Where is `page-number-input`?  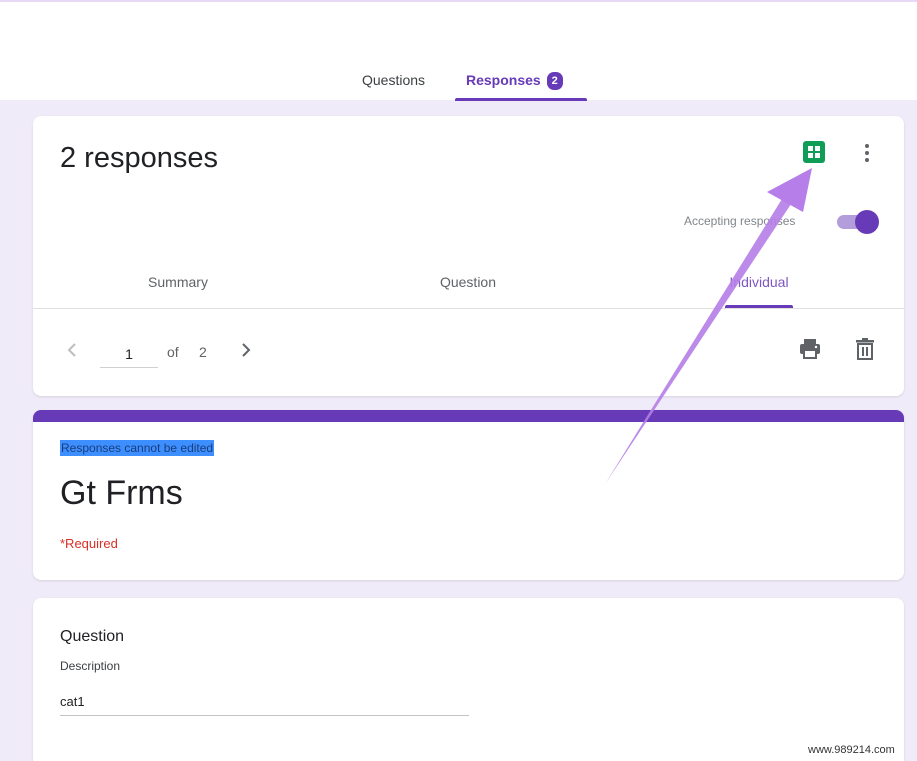
page-number-input is located at coordinates (129, 354).